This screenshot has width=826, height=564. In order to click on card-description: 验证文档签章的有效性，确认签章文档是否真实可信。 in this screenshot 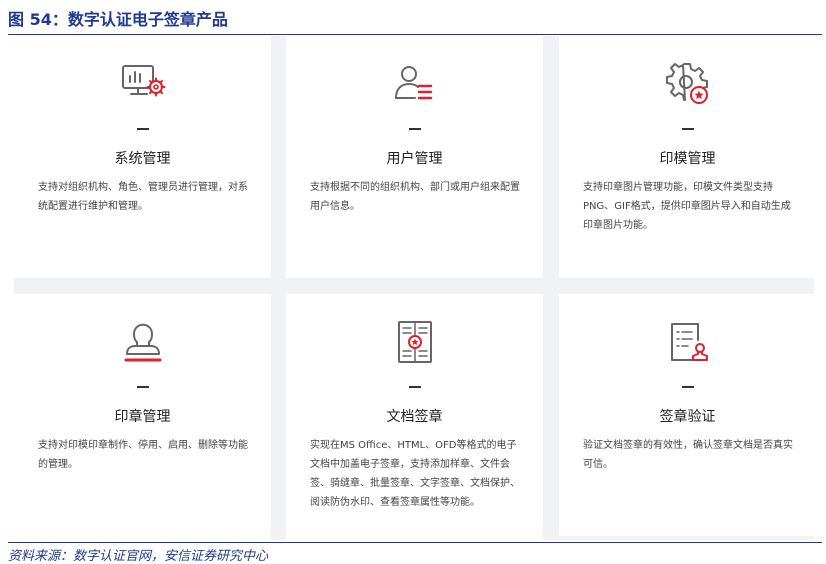, I will do `click(688, 455)`.